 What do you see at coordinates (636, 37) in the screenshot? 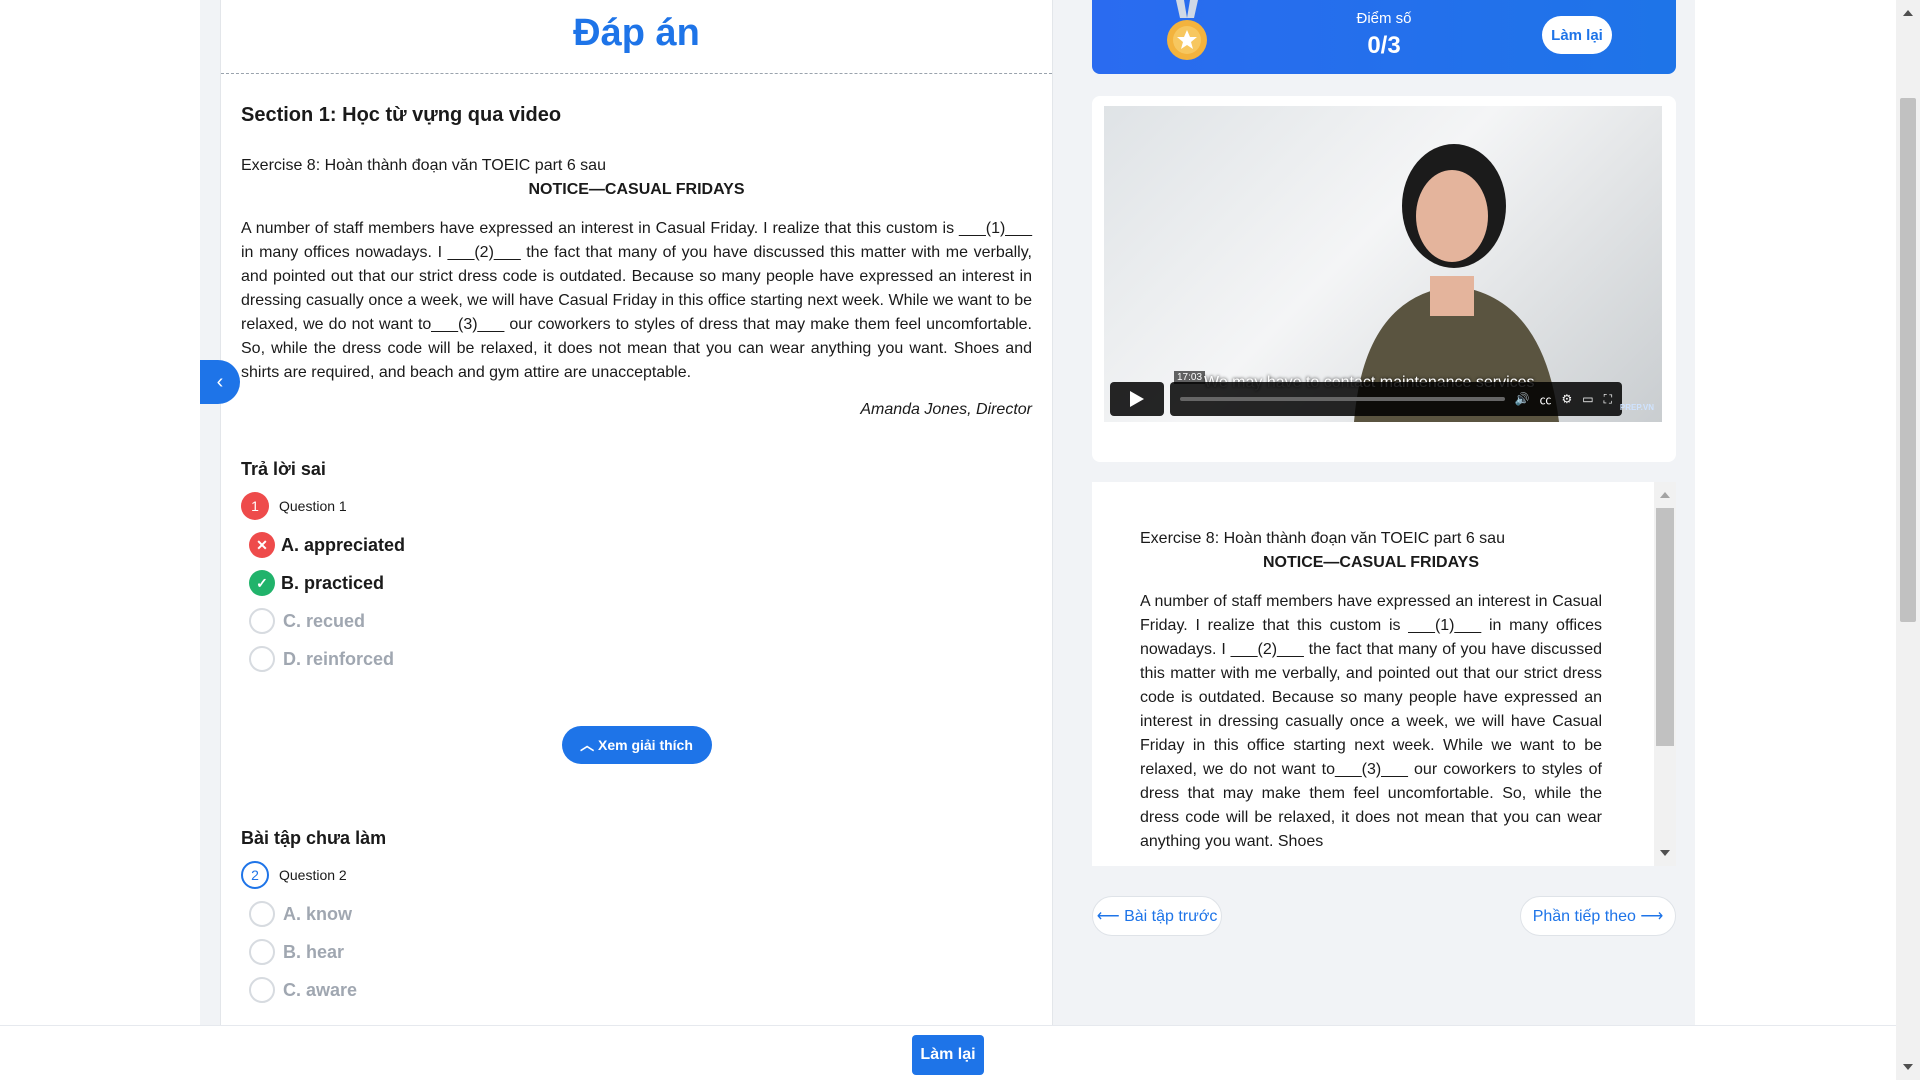
I see `page-title: Đáp án` at bounding box center [636, 37].